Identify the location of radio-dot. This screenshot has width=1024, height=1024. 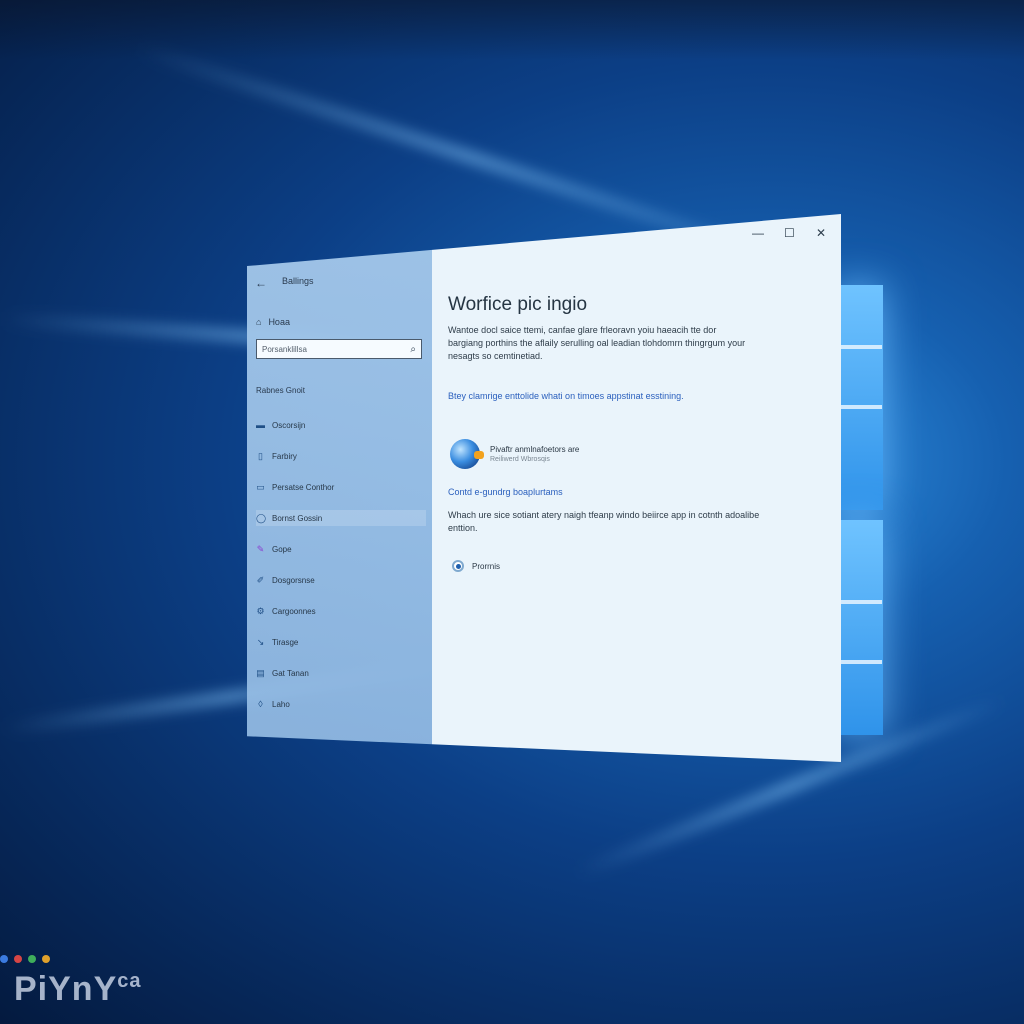
(458, 566).